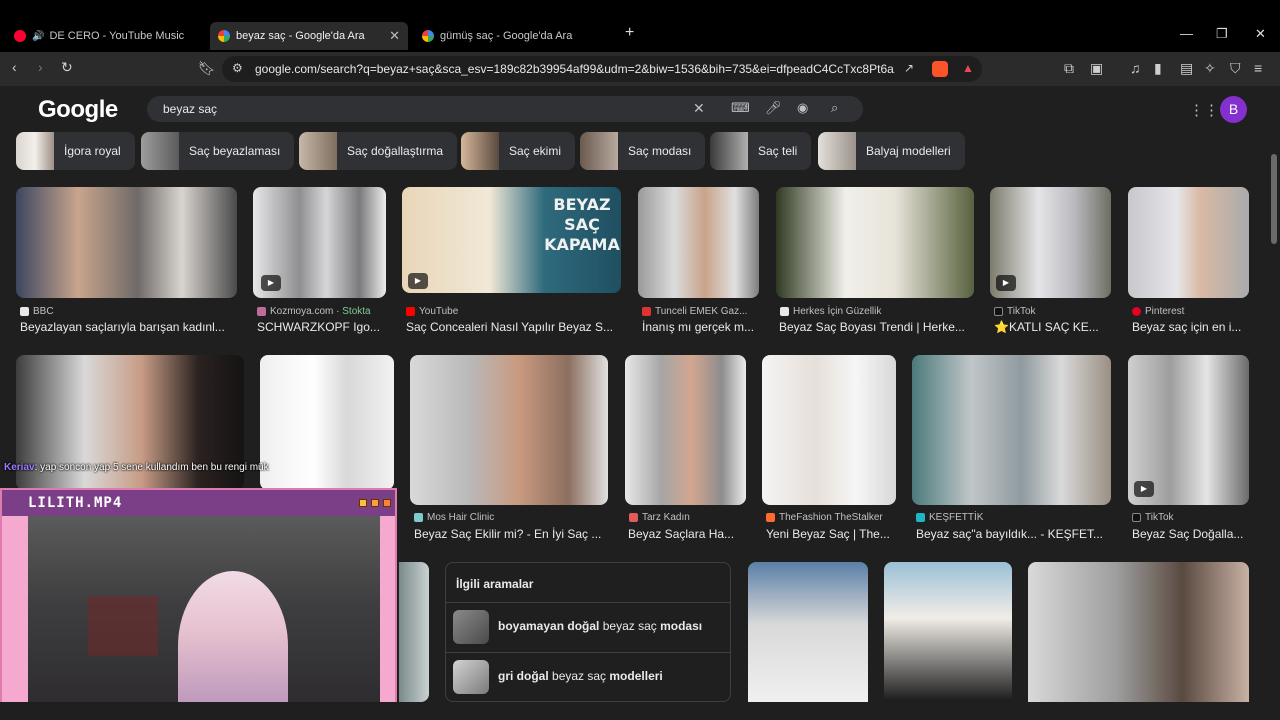  What do you see at coordinates (831, 517) in the screenshot?
I see `source-label: TheFashion TheStalker` at bounding box center [831, 517].